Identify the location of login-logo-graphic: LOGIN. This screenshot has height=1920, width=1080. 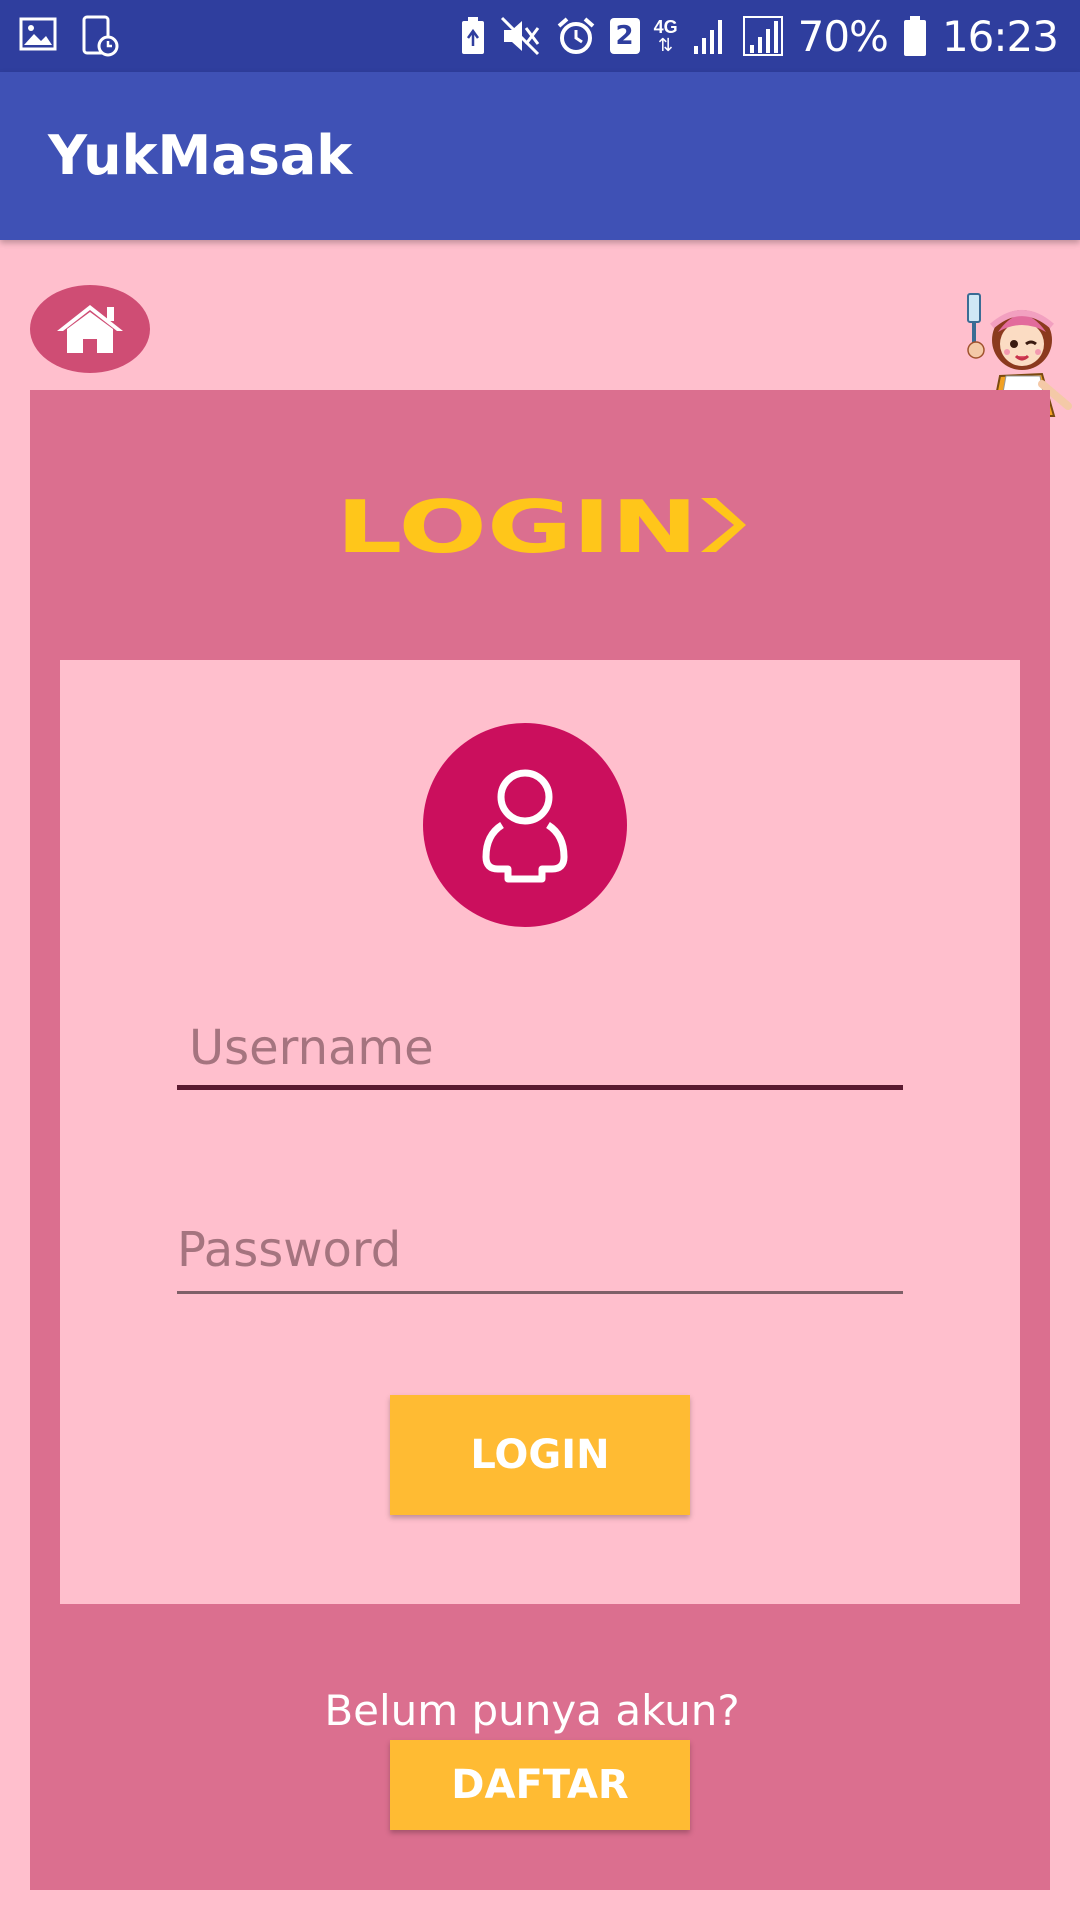
(541, 527).